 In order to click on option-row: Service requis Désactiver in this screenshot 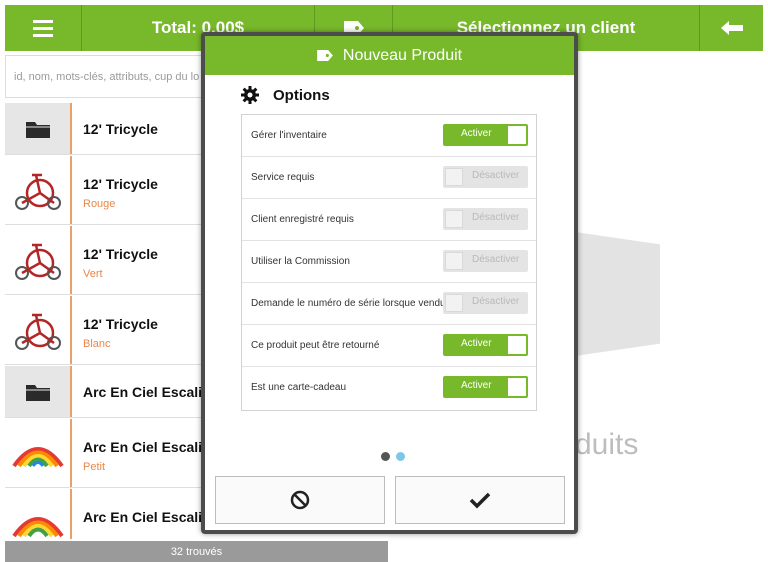, I will do `click(389, 178)`.